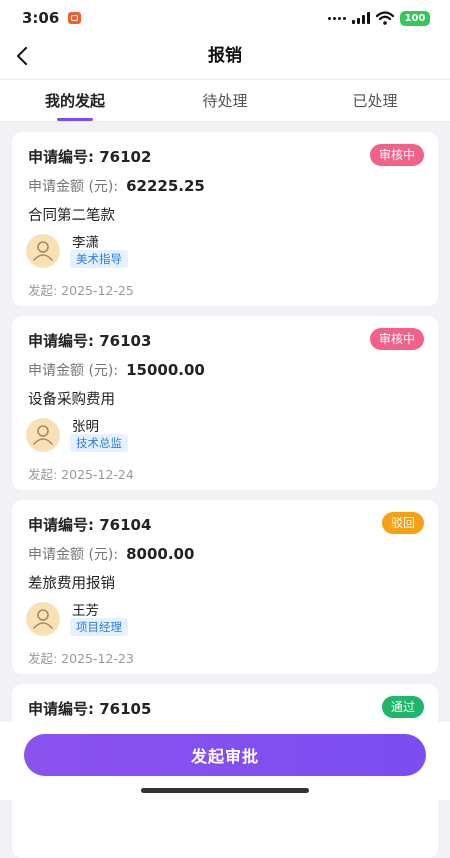  I want to click on application-id: 申请编号: 76104, so click(90, 525).